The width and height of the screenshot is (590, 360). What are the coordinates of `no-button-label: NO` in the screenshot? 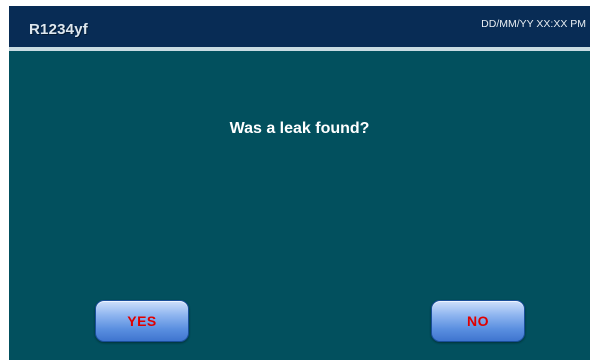 It's located at (478, 321).